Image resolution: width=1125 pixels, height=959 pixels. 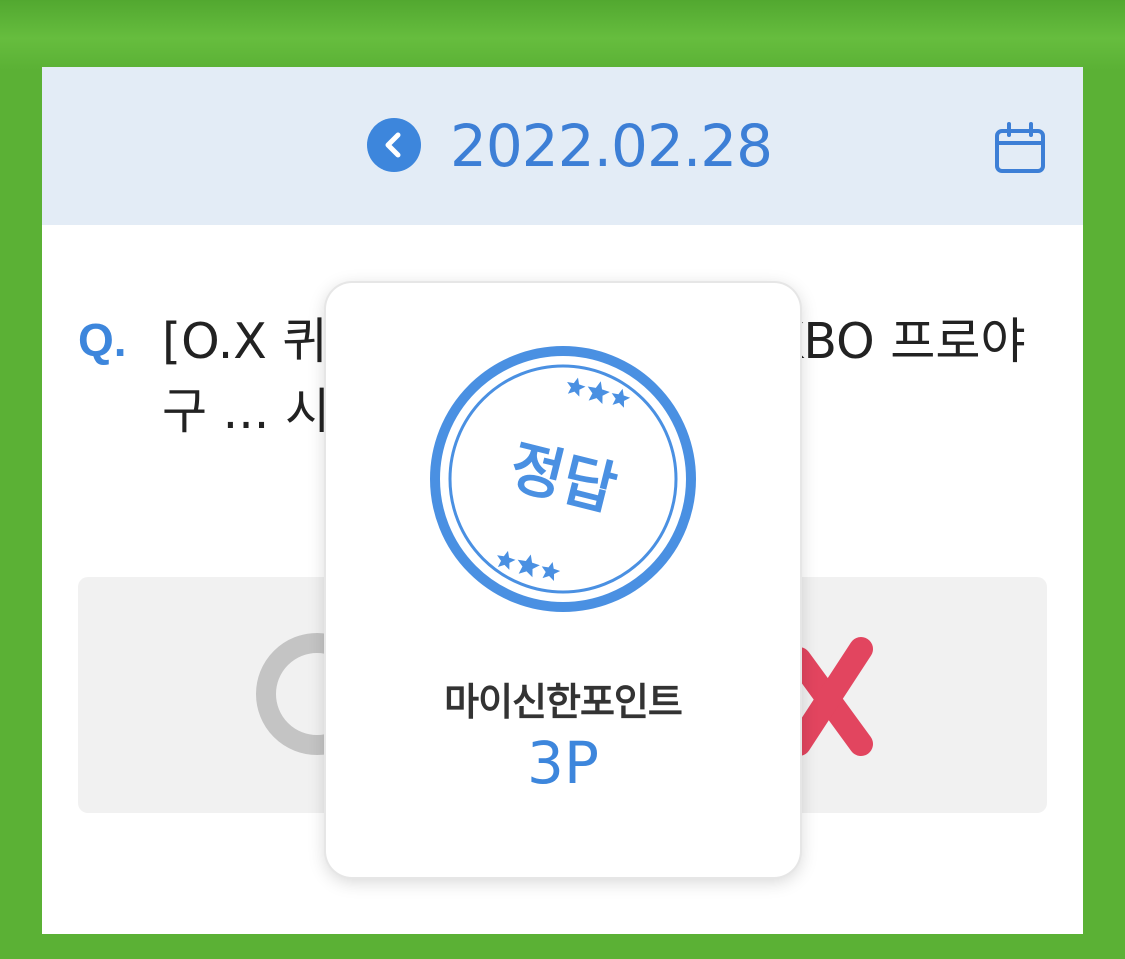 I want to click on correct-stamp-icon: 정답, so click(x=563, y=479).